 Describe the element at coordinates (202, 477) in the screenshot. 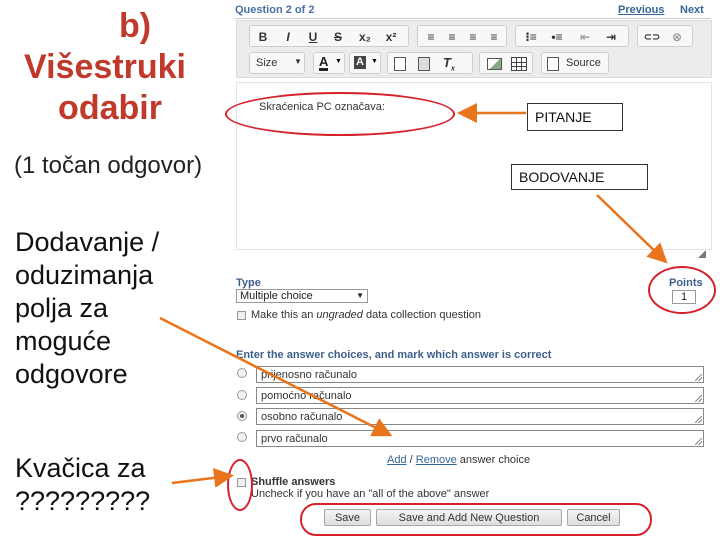

I see `arrow-to-shuffle` at that location.